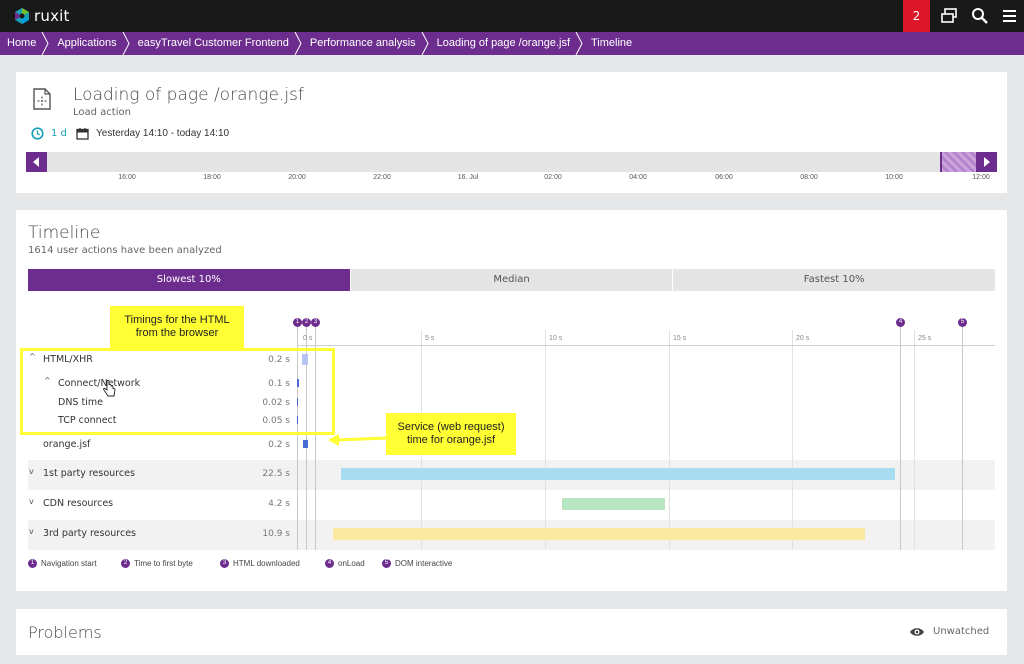 Image resolution: width=1024 pixels, height=664 pixels. I want to click on legend-item: 3 HTML downloaded, so click(260, 563).